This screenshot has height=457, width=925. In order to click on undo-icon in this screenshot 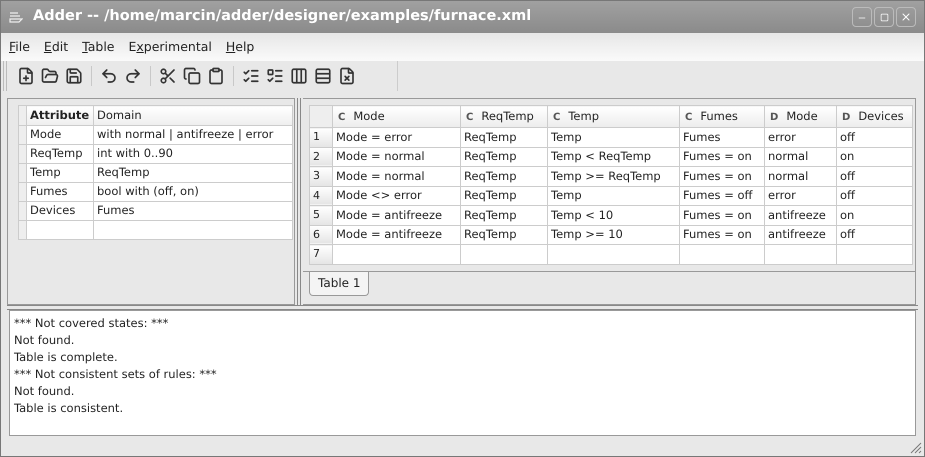, I will do `click(109, 76)`.